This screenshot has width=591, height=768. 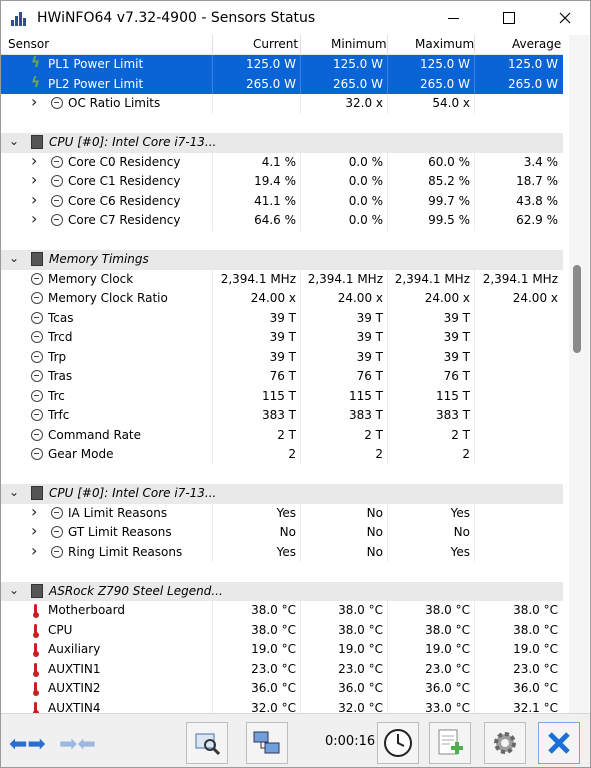 I want to click on settings-gear-icon, so click(x=505, y=743).